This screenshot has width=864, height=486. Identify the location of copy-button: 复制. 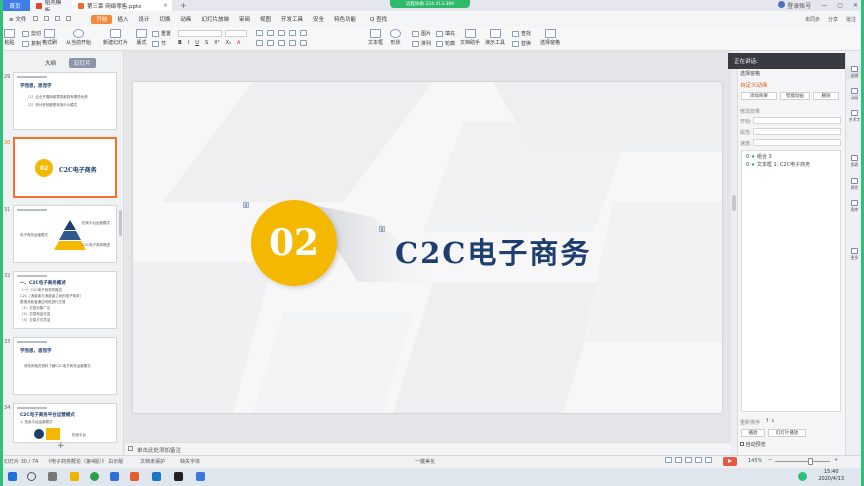
(31, 43).